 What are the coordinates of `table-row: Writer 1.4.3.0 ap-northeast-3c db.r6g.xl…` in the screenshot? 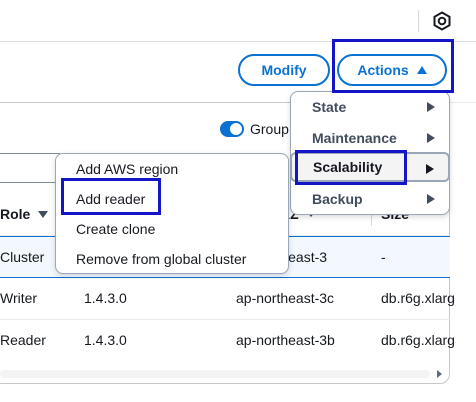 It's located at (227, 299).